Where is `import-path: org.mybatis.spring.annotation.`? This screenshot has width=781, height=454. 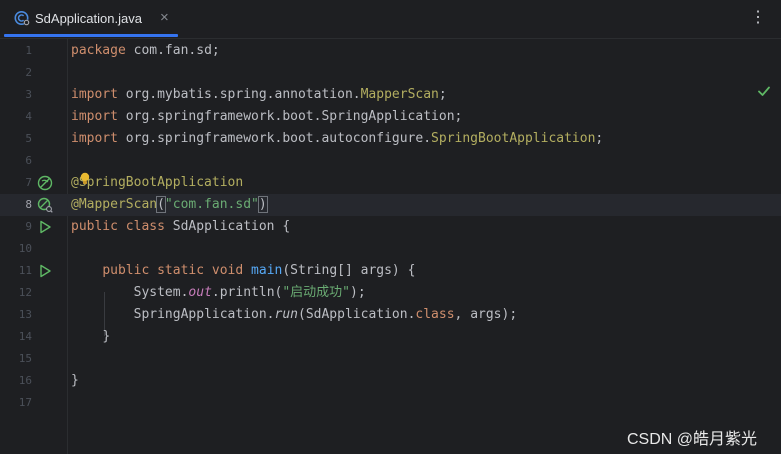
import-path: org.mybatis.spring.annotation. is located at coordinates (239, 94).